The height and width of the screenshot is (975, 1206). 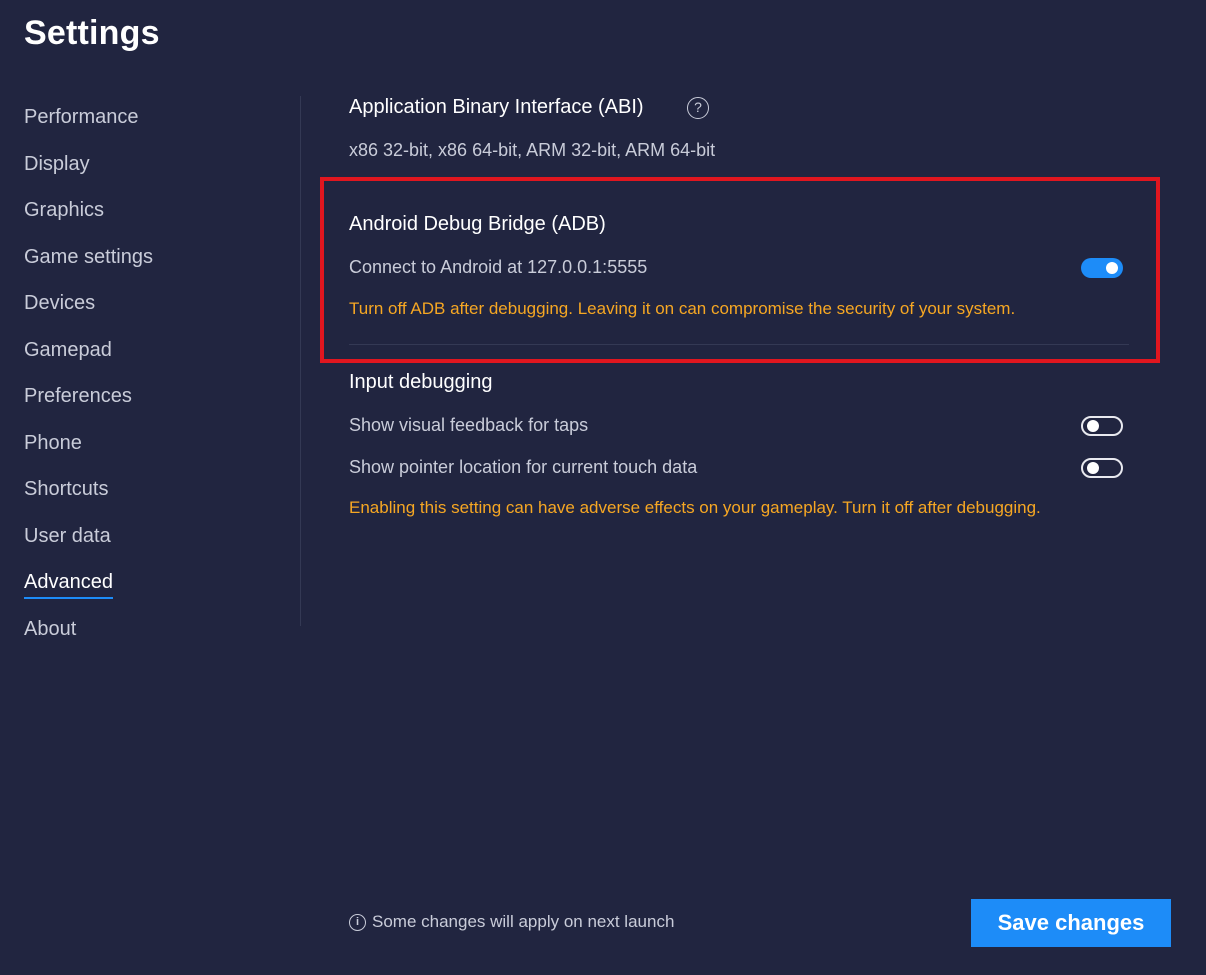 I want to click on taps-feedback-label: Show visual feedback for taps, so click(x=469, y=425).